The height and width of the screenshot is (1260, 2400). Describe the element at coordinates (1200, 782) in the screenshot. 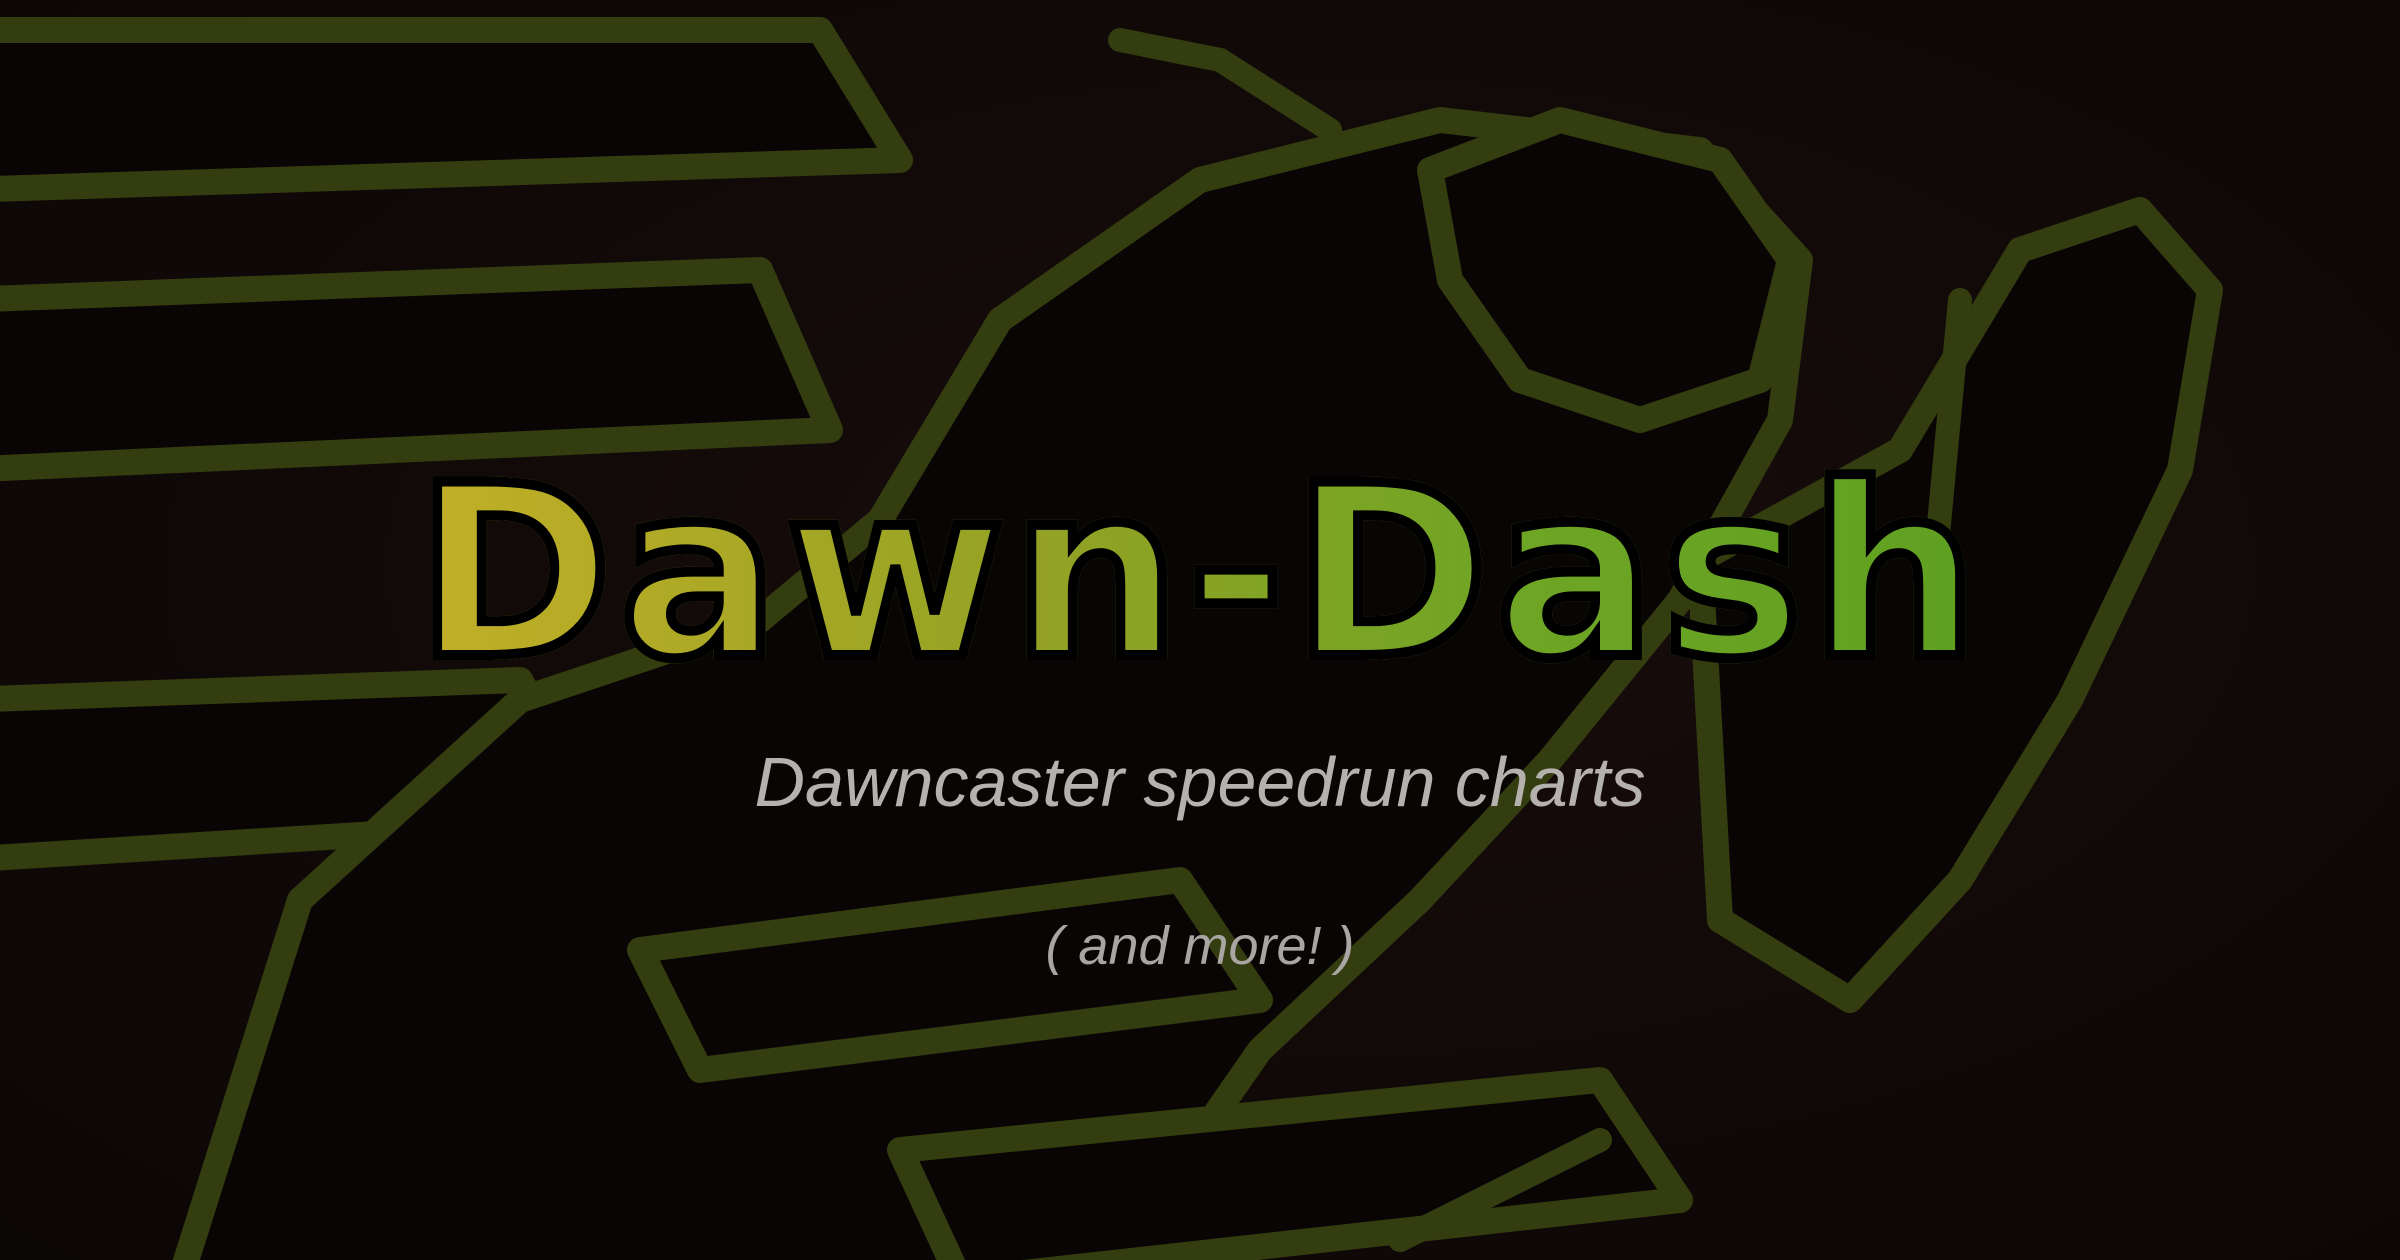

I see `page-subtitle: Dawncaster speedrun charts` at that location.